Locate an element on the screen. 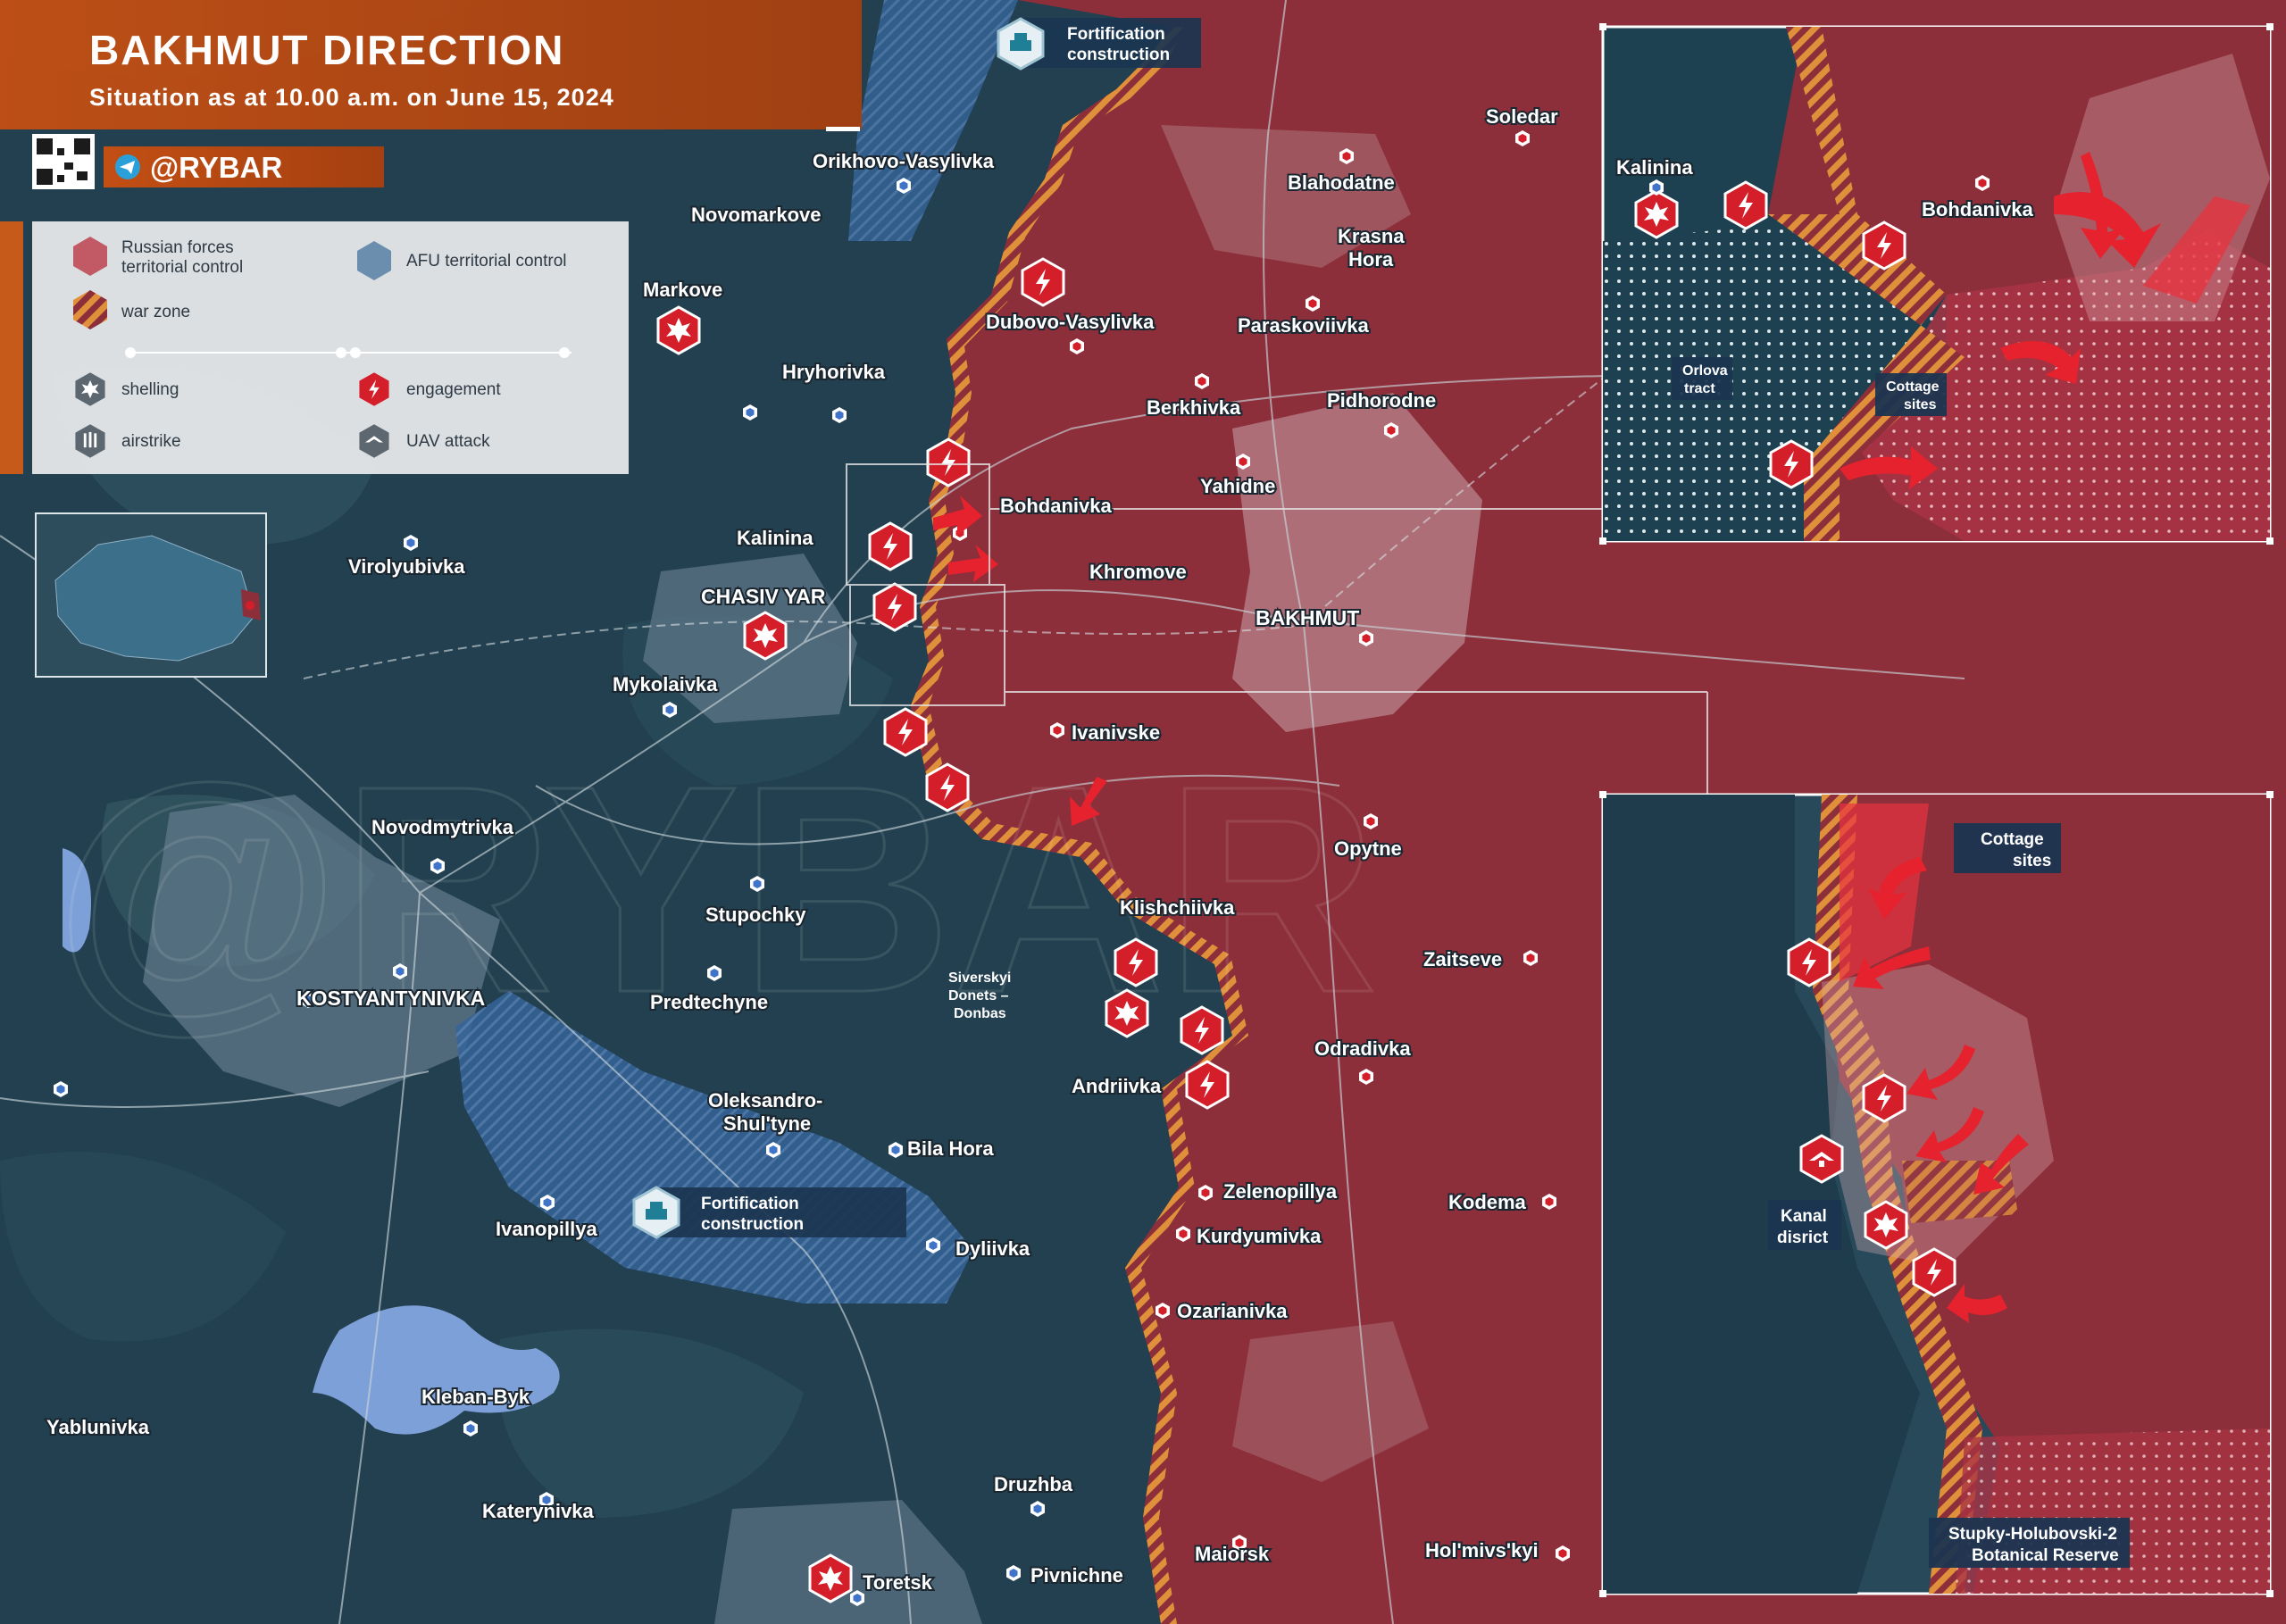 The height and width of the screenshot is (1624, 2286). inset-bottom-kanal-line1: Kanal is located at coordinates (1804, 1216).